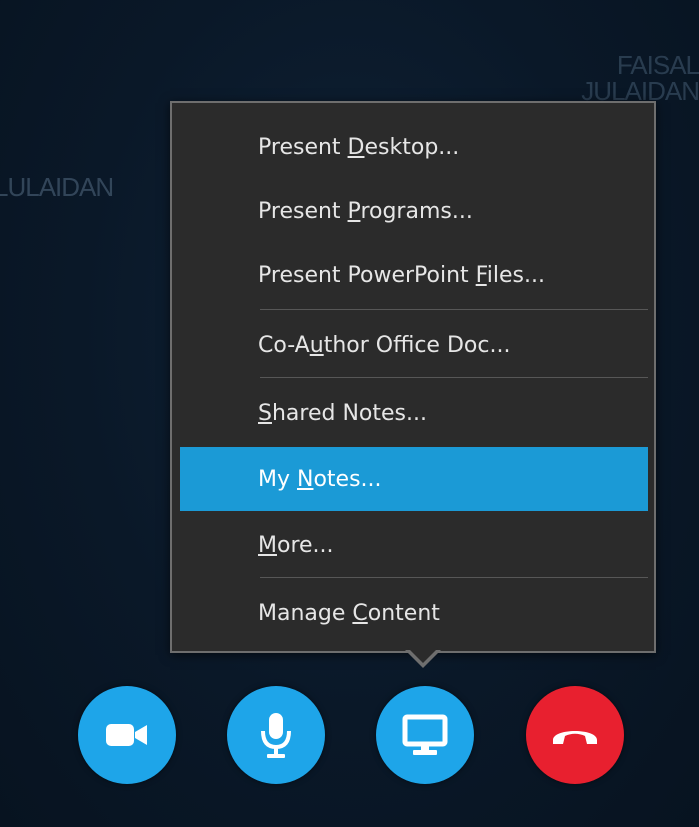 Image resolution: width=699 pixels, height=827 pixels. I want to click on present-button, so click(425, 735).